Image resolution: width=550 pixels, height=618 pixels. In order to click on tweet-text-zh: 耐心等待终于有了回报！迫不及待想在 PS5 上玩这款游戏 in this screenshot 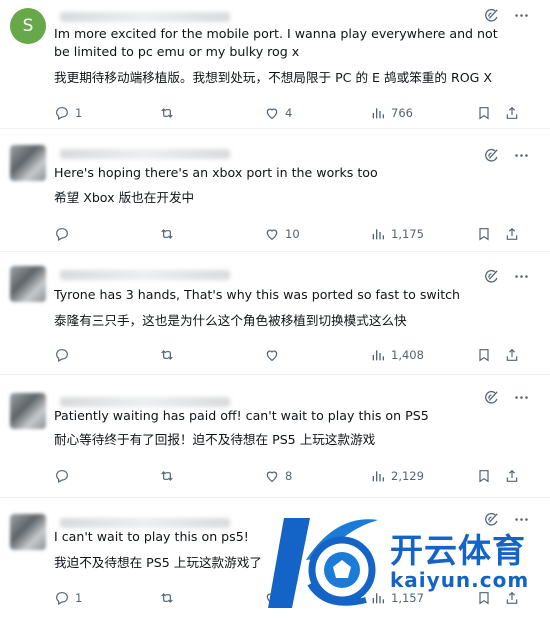, I will do `click(215, 439)`.